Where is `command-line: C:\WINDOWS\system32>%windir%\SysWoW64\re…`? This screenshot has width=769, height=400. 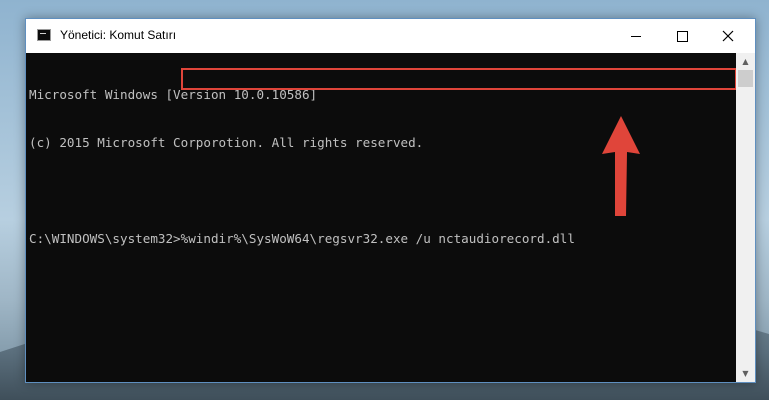
command-line: C:\WINDOWS\system32>%windir%\SysWoW64\re… is located at coordinates (382, 239).